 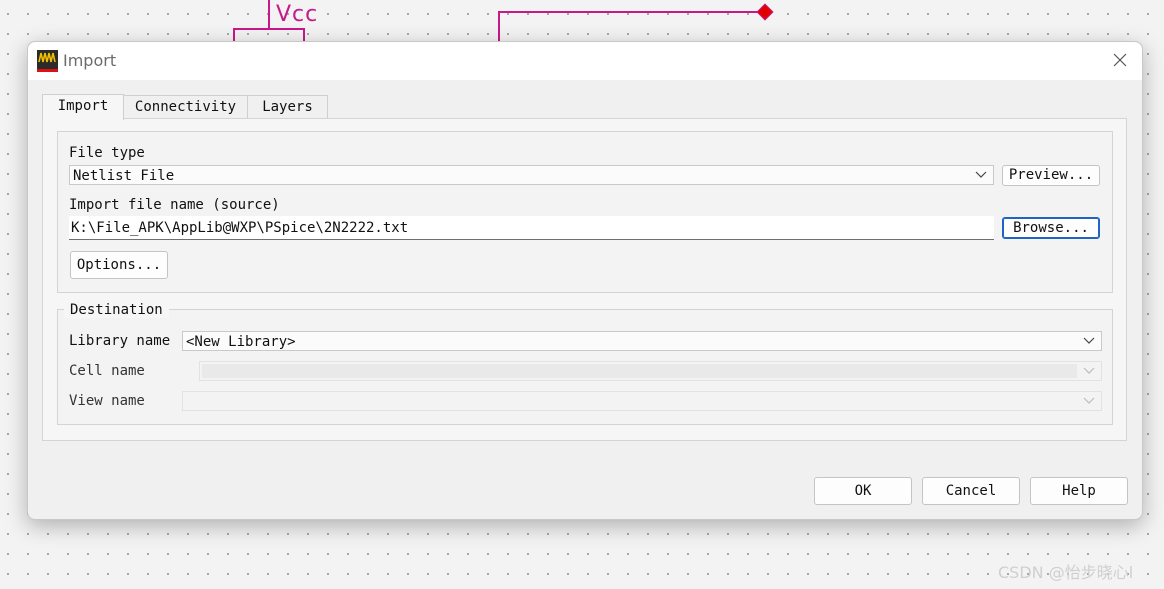 What do you see at coordinates (269, 14) in the screenshot?
I see `vcc-wire-vertical` at bounding box center [269, 14].